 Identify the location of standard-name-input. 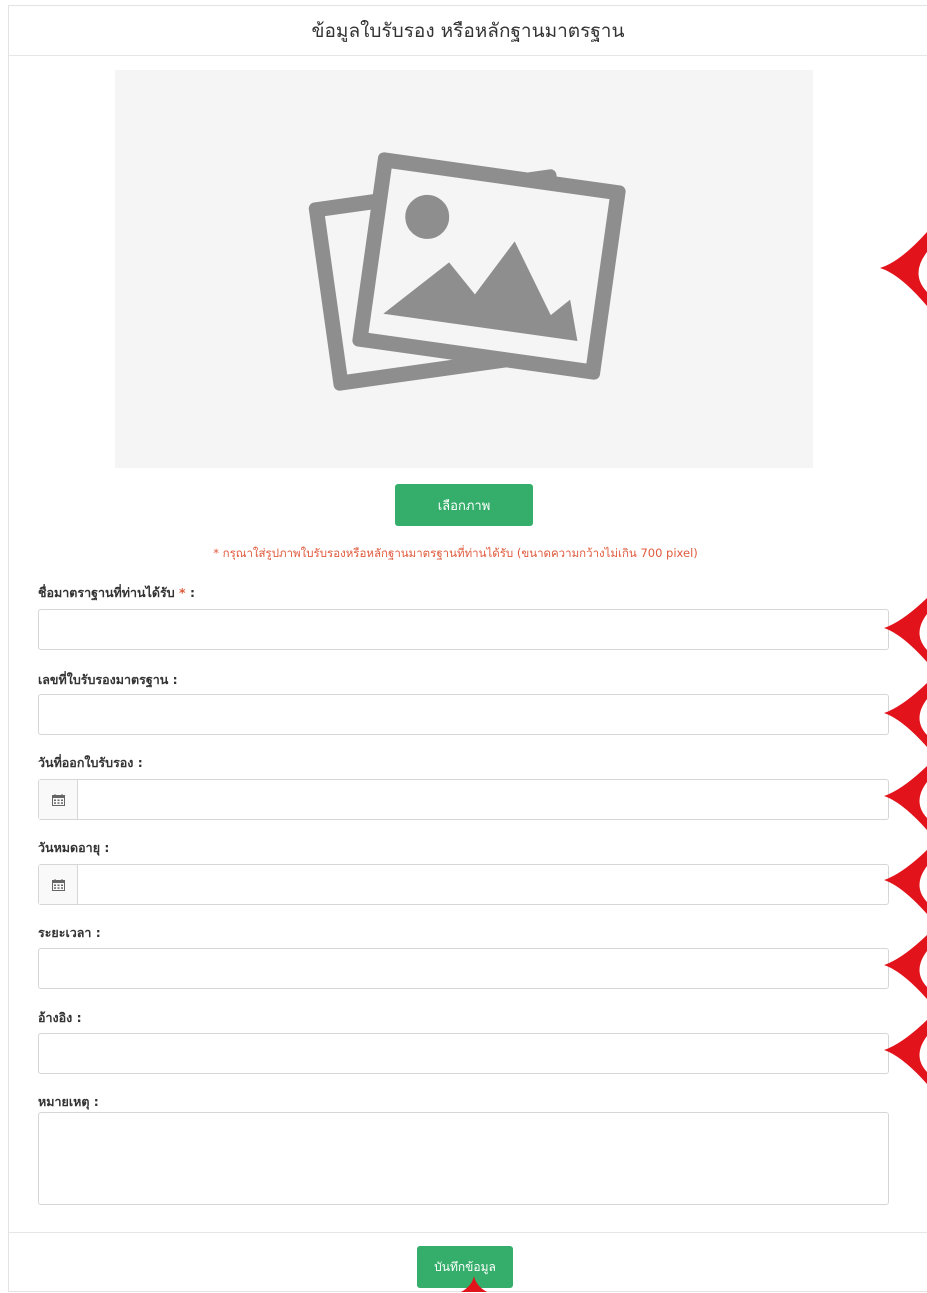
(463, 629).